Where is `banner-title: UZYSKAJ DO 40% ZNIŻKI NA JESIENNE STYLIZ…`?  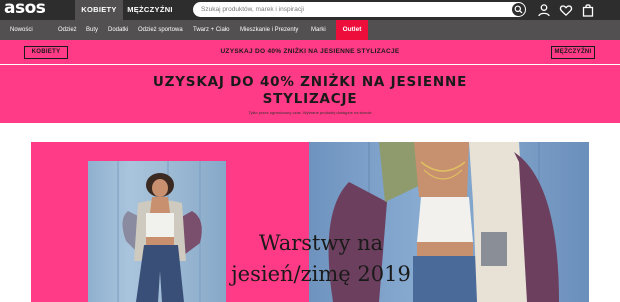
banner-title: UZYSKAJ DO 40% ZNIŻKI NA JESIENNE STYLIZ… is located at coordinates (310, 91).